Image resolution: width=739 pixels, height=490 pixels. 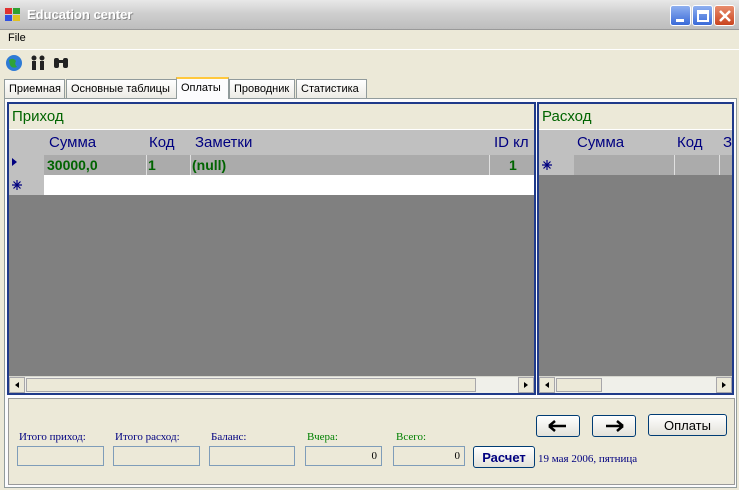 What do you see at coordinates (13, 15) in the screenshot?
I see `app-icon` at bounding box center [13, 15].